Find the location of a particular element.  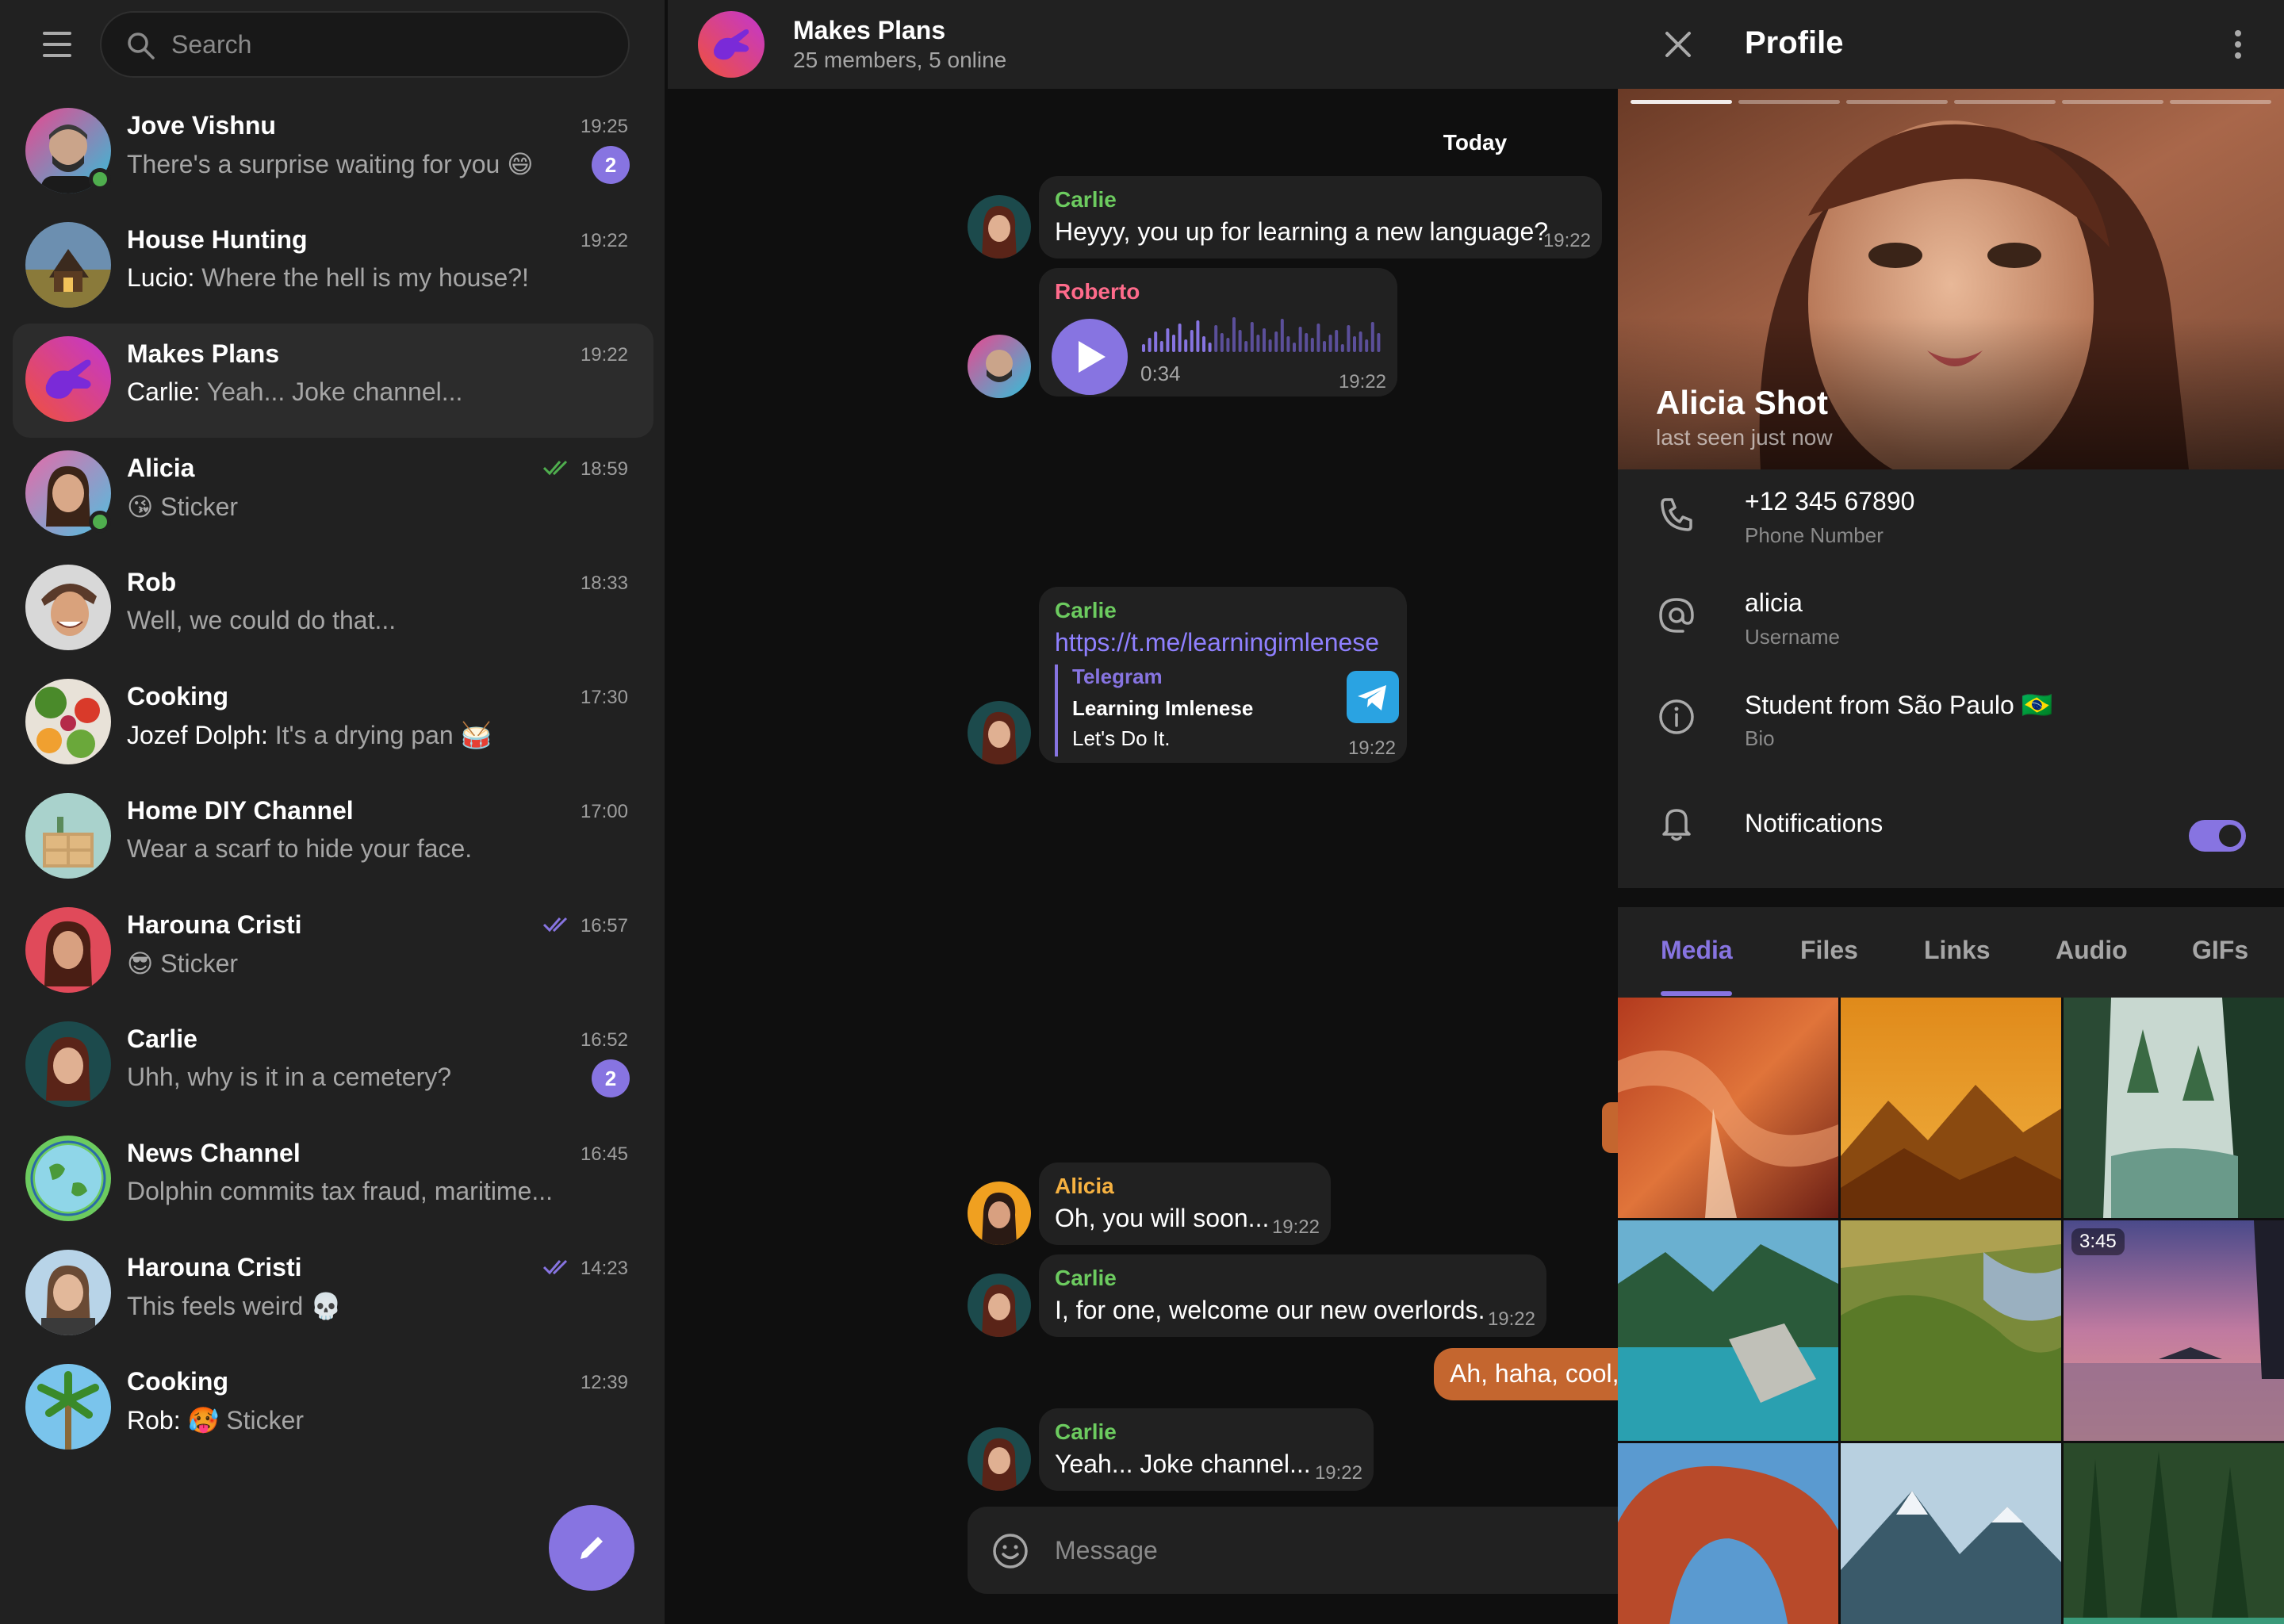

chat-item-cooking: Cooking 12:39 Rob: 🥵 Sticker is located at coordinates (333, 1408).